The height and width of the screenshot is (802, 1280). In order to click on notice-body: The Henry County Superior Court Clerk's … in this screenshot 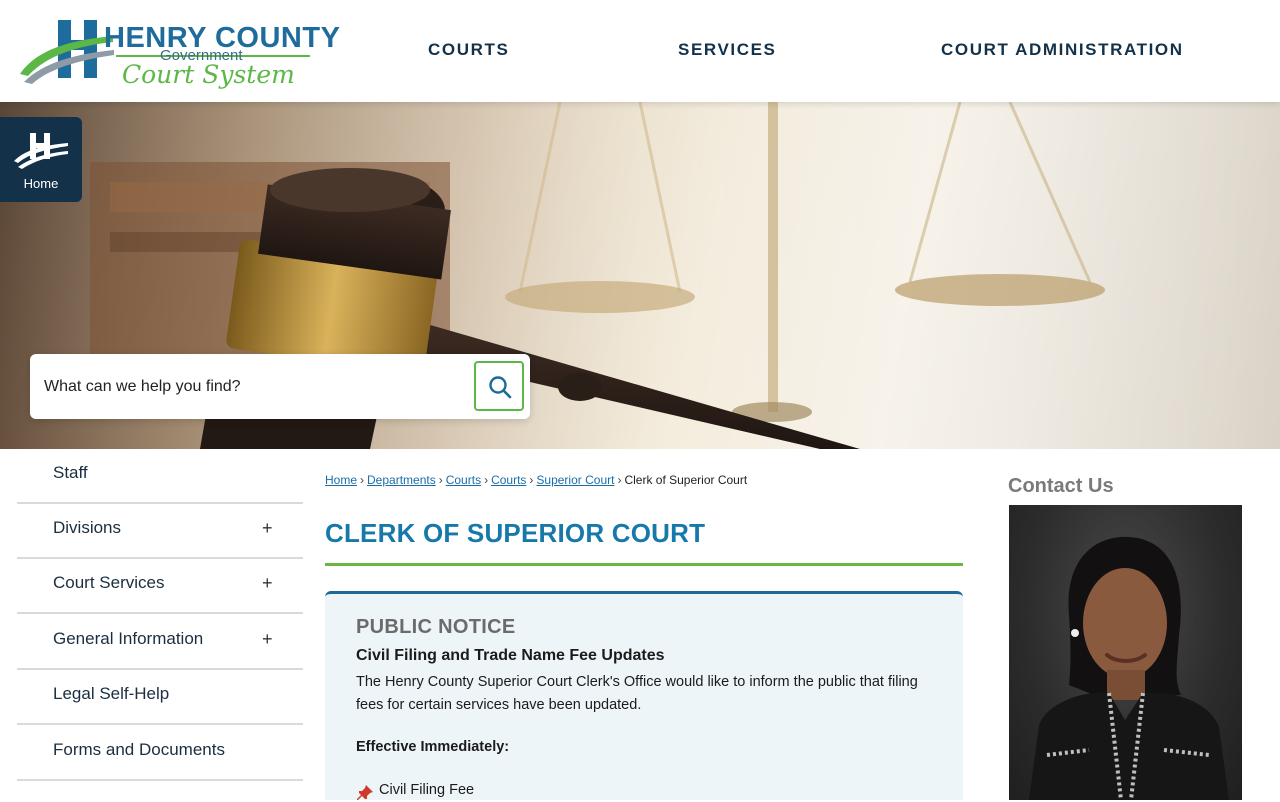, I will do `click(637, 693)`.